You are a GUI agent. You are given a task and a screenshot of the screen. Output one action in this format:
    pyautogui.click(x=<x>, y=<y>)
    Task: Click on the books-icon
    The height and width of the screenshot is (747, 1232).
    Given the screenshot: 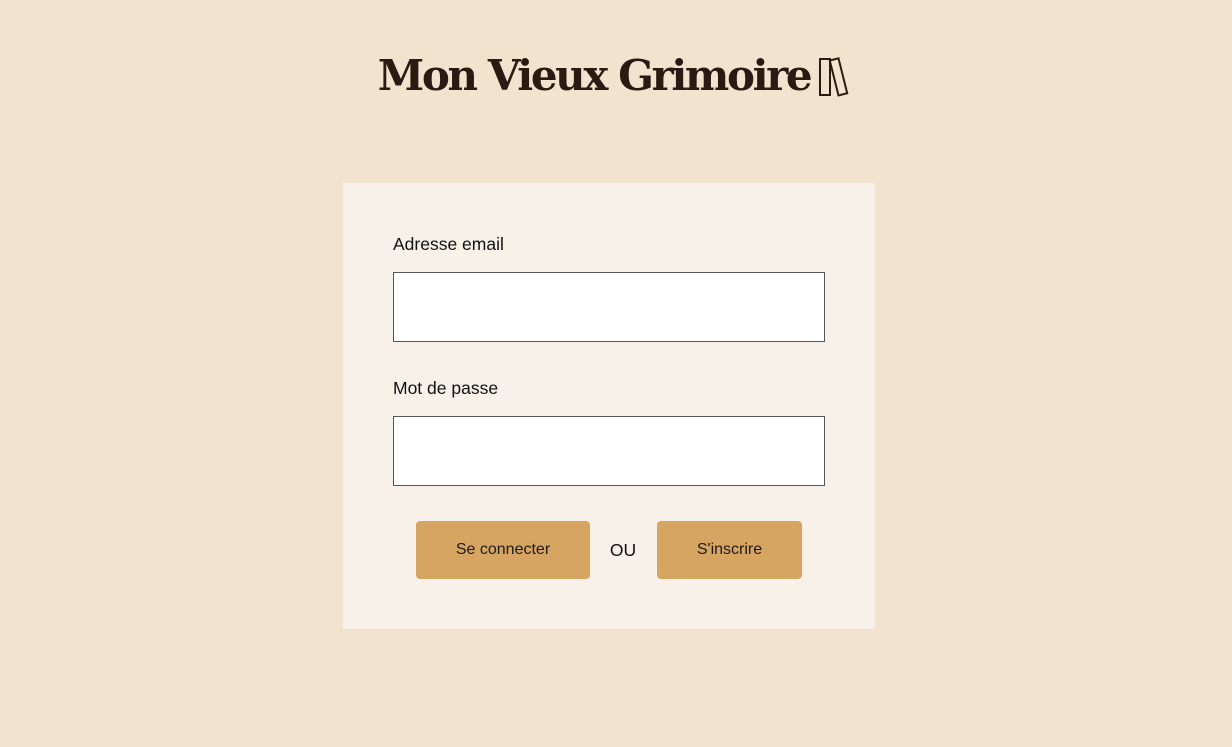 What is the action you would take?
    pyautogui.click(x=836, y=77)
    